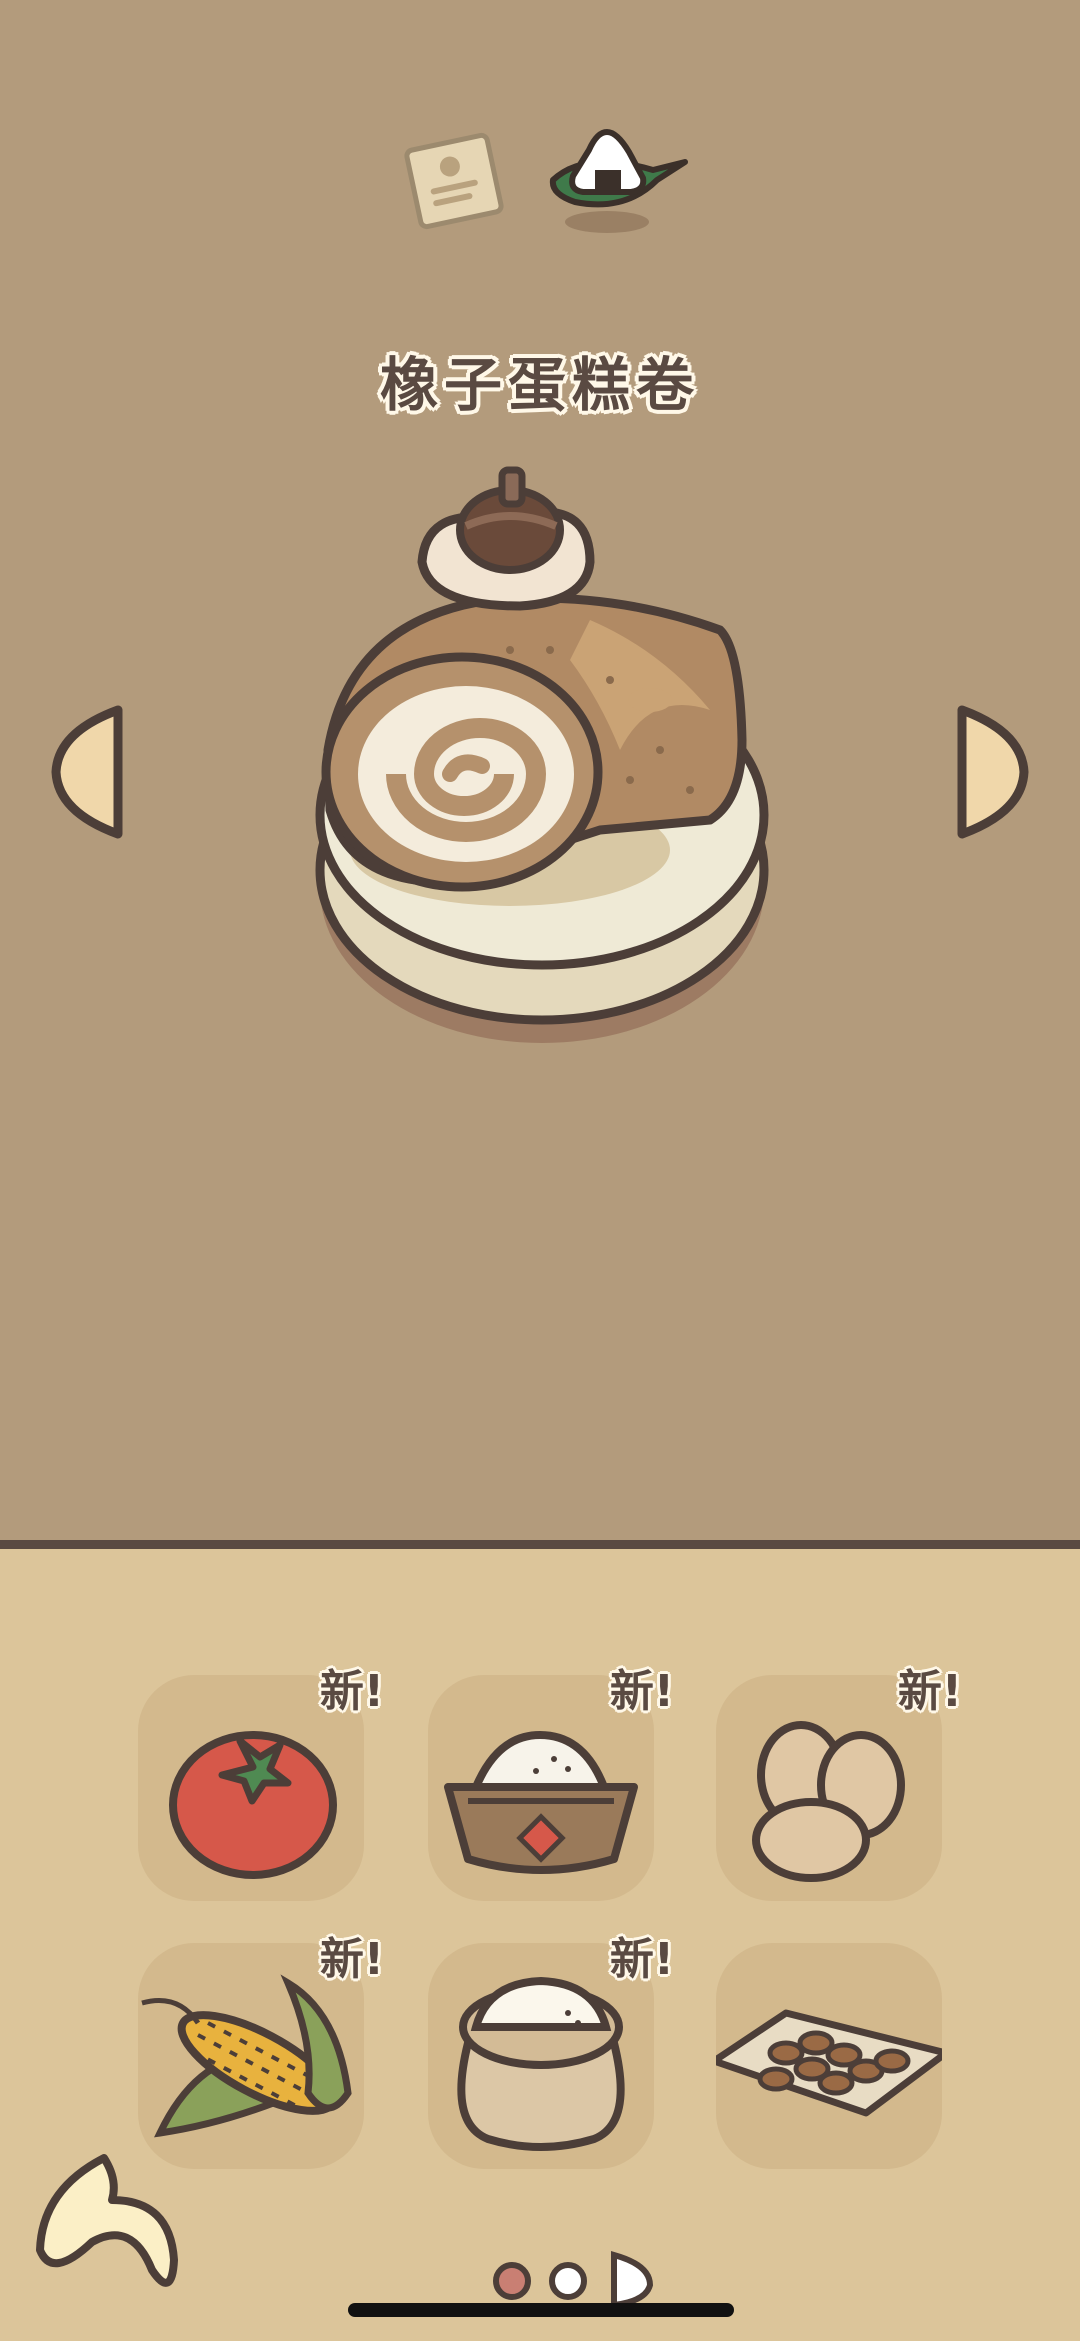 The width and height of the screenshot is (1080, 2341). What do you see at coordinates (512, 2281) in the screenshot?
I see `page-dot-current` at bounding box center [512, 2281].